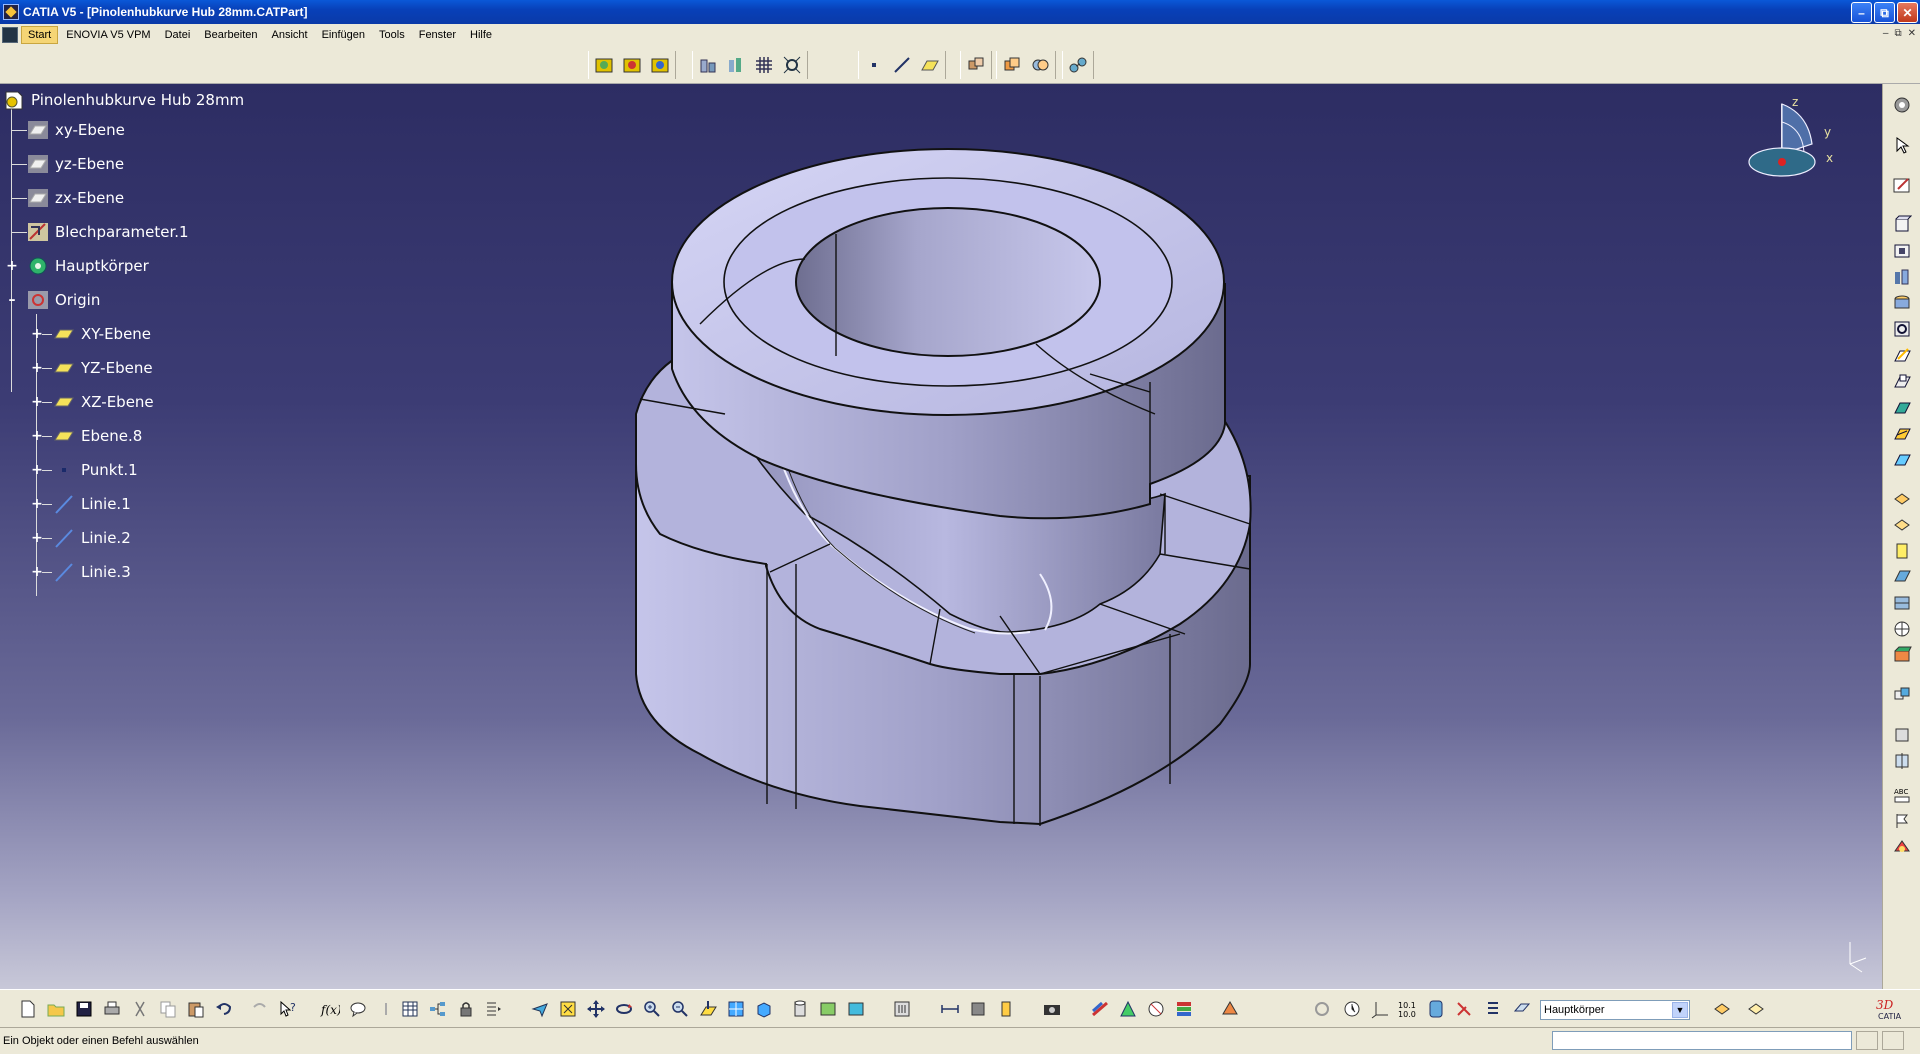  I want to click on rotate-icon, so click(624, 1009).